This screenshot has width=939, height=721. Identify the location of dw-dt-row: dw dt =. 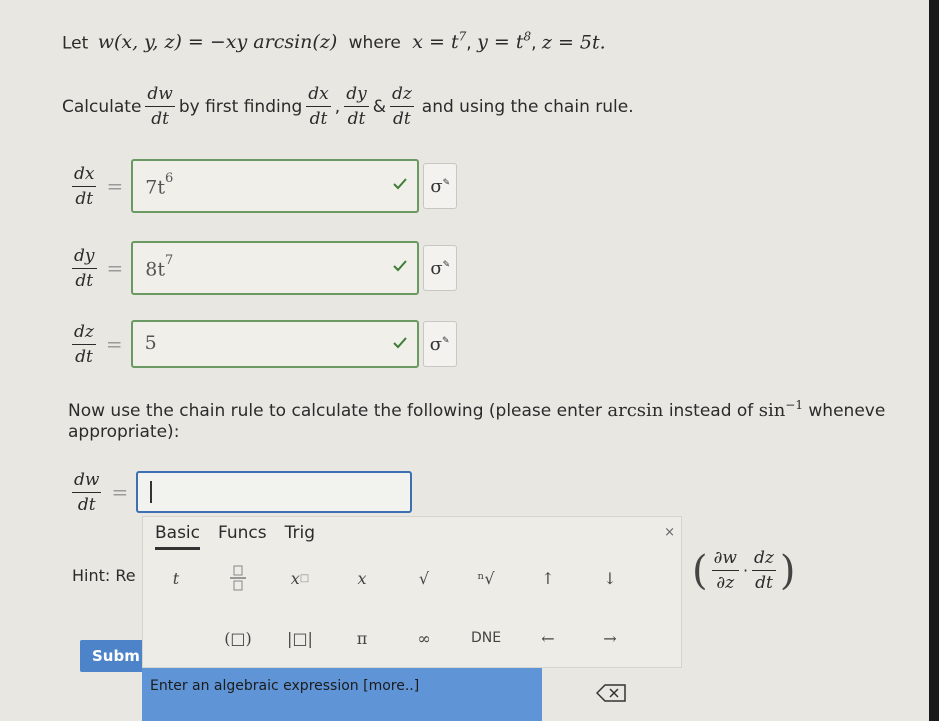
(240, 492).